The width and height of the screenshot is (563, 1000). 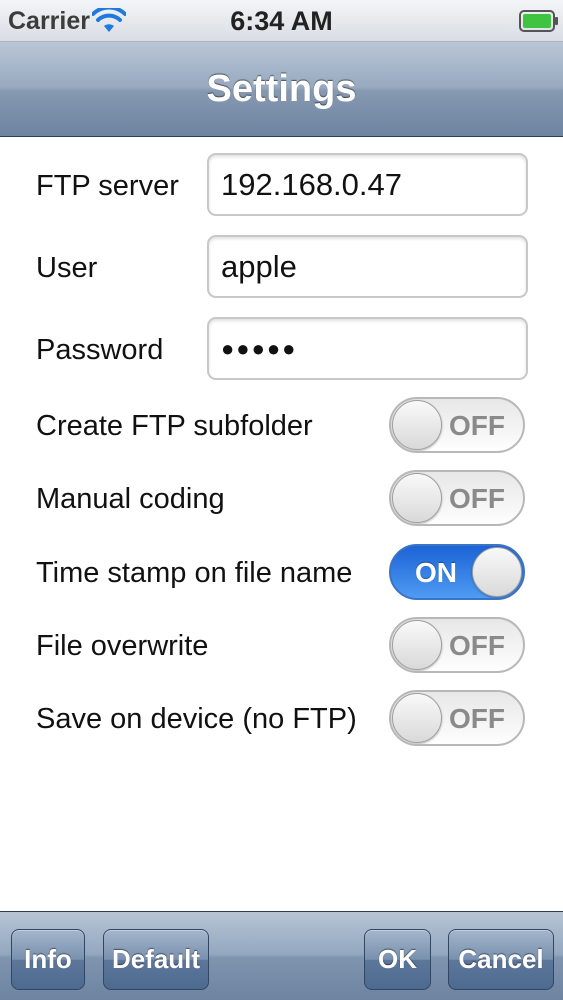 What do you see at coordinates (156, 959) in the screenshot?
I see `default-button: Default` at bounding box center [156, 959].